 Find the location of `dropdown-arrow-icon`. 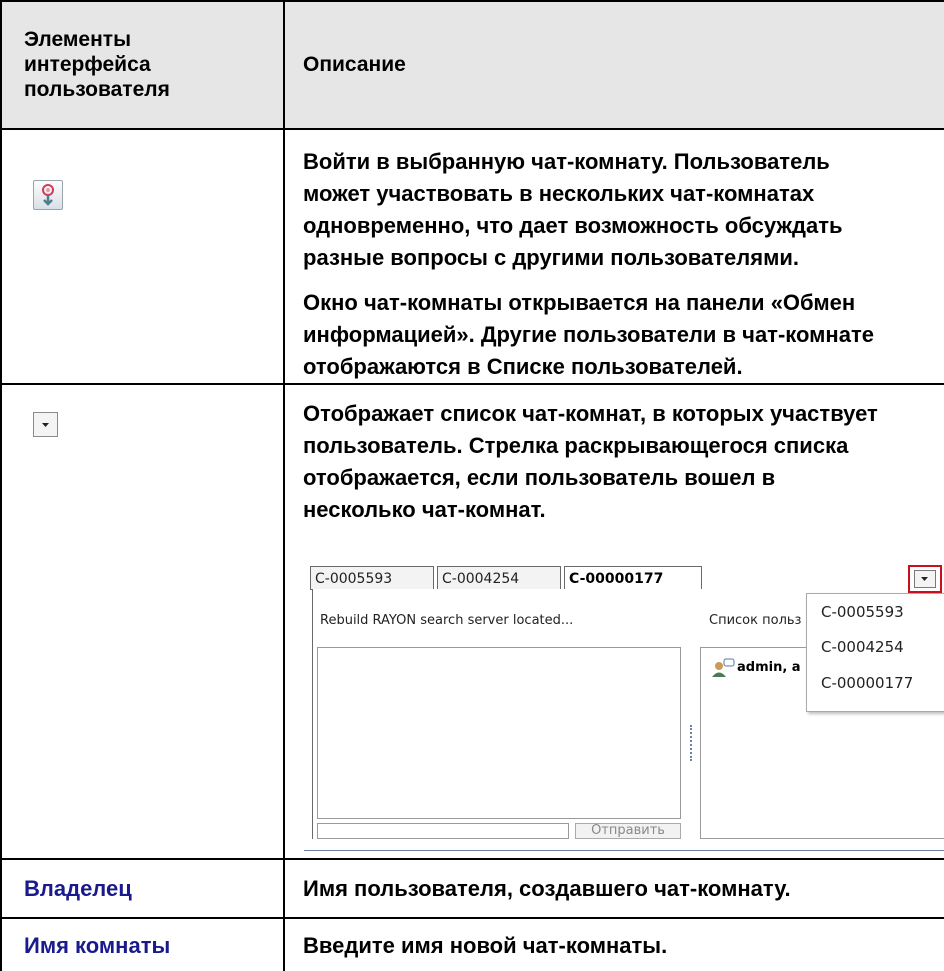

dropdown-arrow-icon is located at coordinates (45, 424).